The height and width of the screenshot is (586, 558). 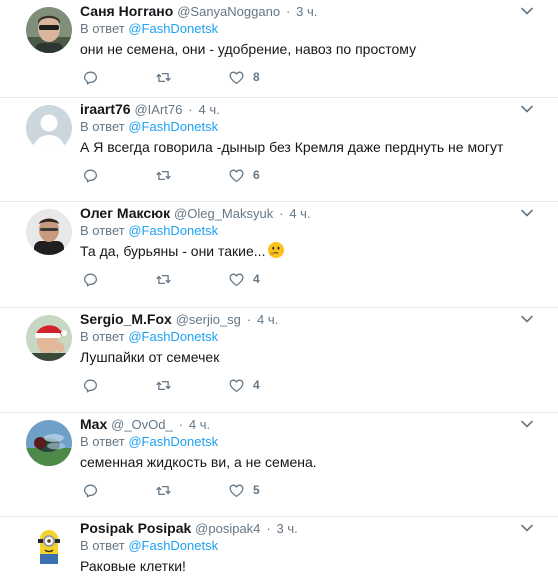 What do you see at coordinates (125, 213) in the screenshot?
I see `display-name: Олег Максюк` at bounding box center [125, 213].